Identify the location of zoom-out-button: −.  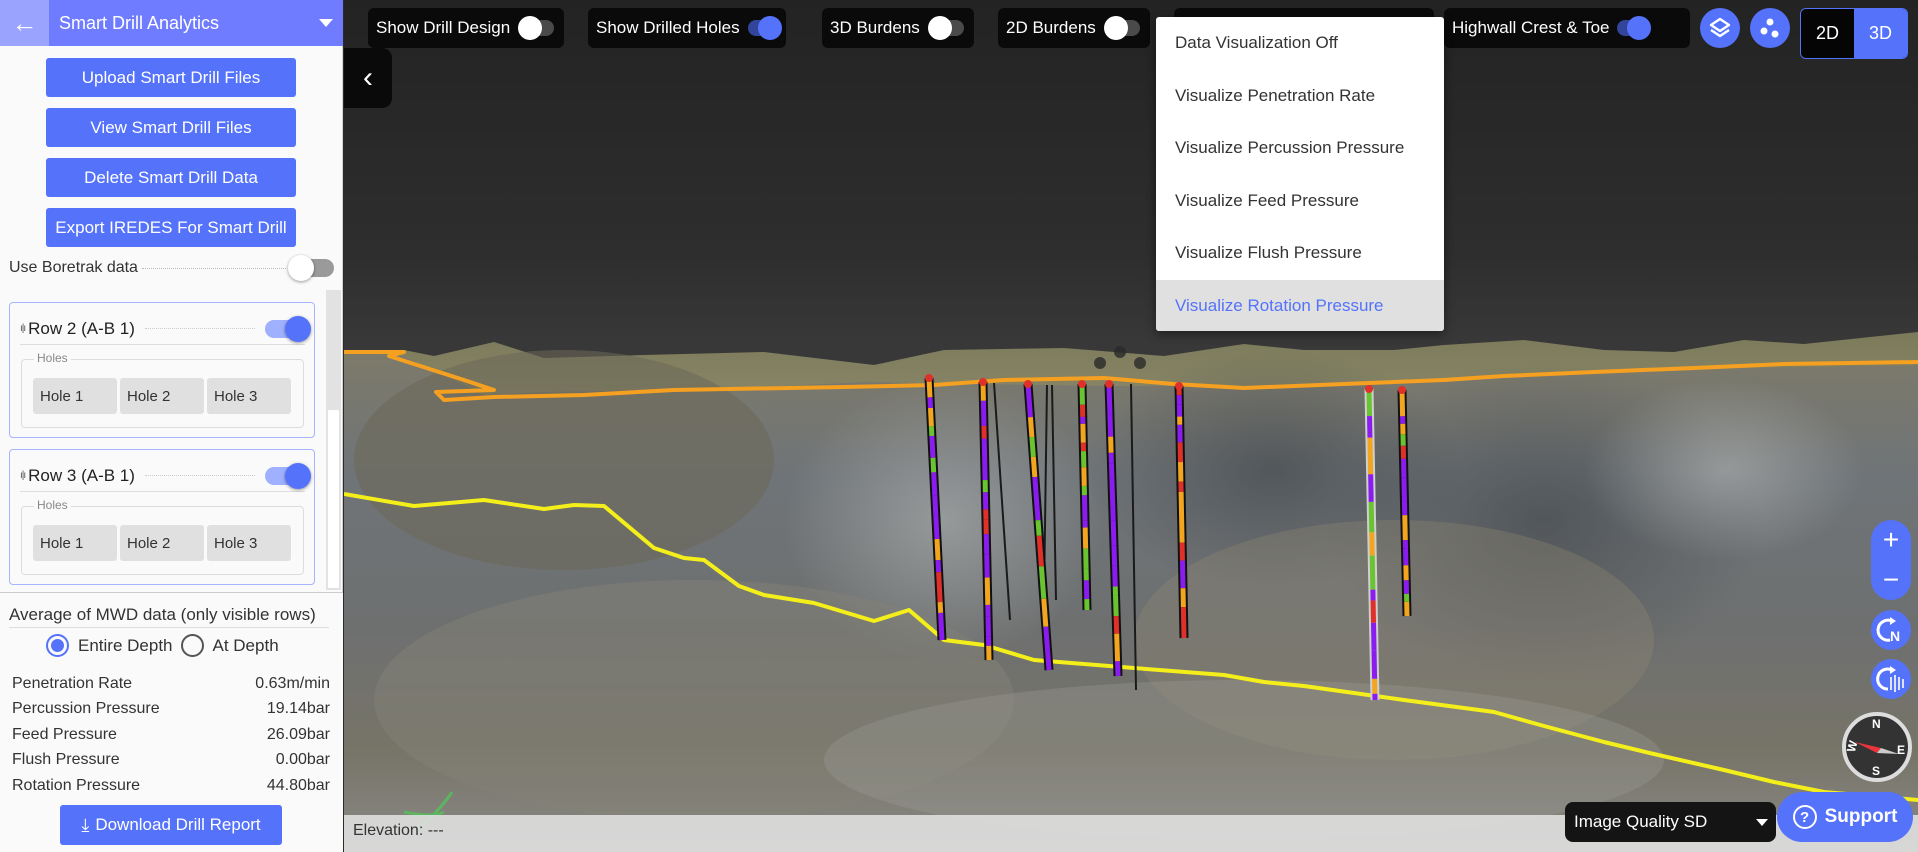
(1891, 580).